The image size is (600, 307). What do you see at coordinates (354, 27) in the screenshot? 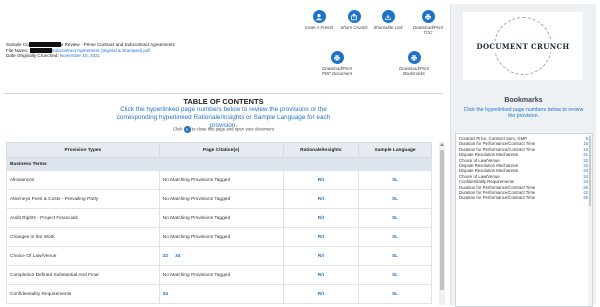
I see `share-crunch-label: Share Crunch` at bounding box center [354, 27].